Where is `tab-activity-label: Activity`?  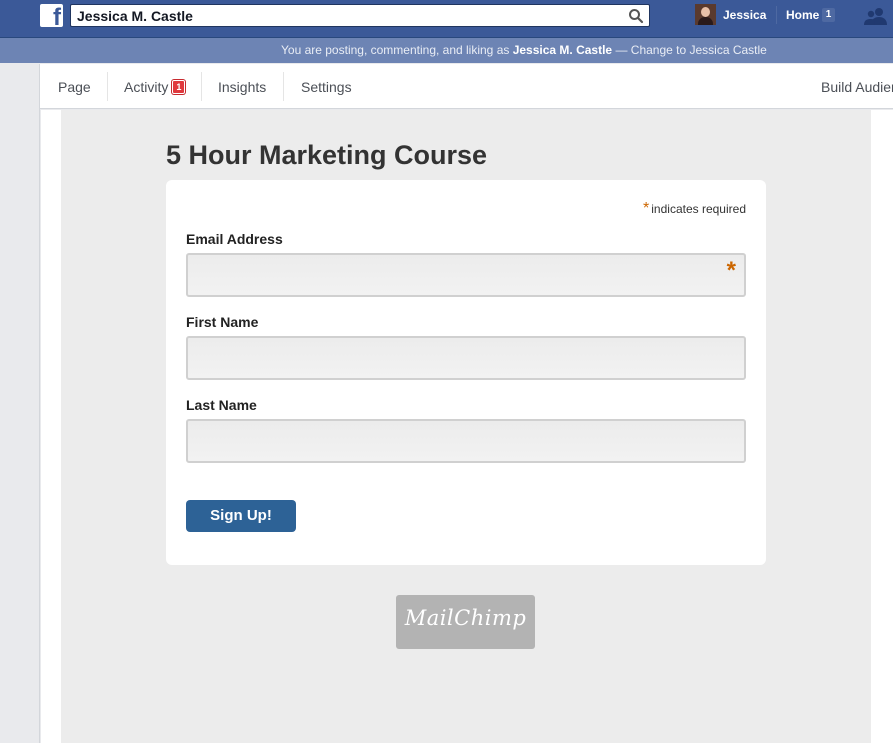
tab-activity-label: Activity is located at coordinates (146, 87).